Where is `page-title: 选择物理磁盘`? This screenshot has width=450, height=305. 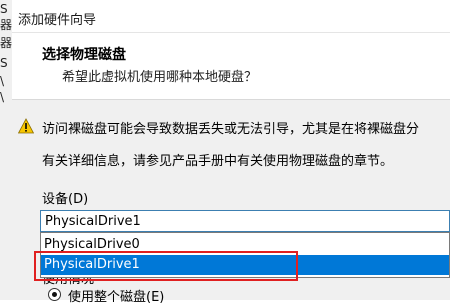 page-title: 选择物理磁盘 is located at coordinates (84, 55).